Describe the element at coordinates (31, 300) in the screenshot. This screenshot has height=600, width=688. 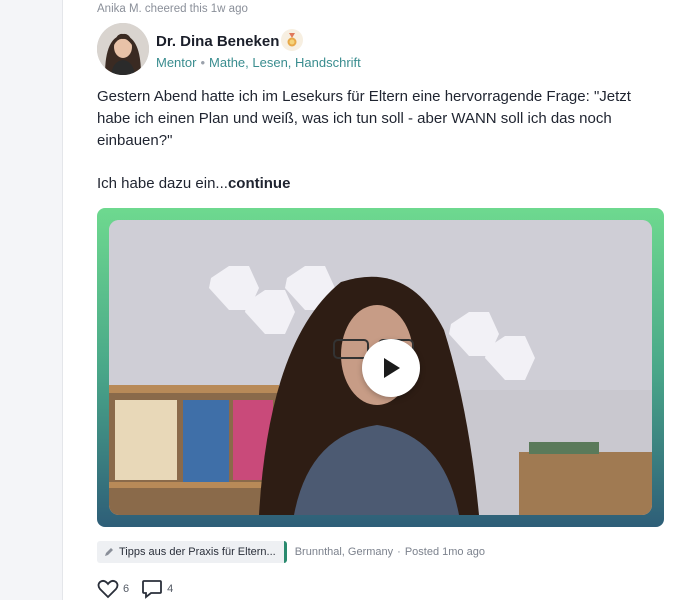
I see `left-rail` at that location.